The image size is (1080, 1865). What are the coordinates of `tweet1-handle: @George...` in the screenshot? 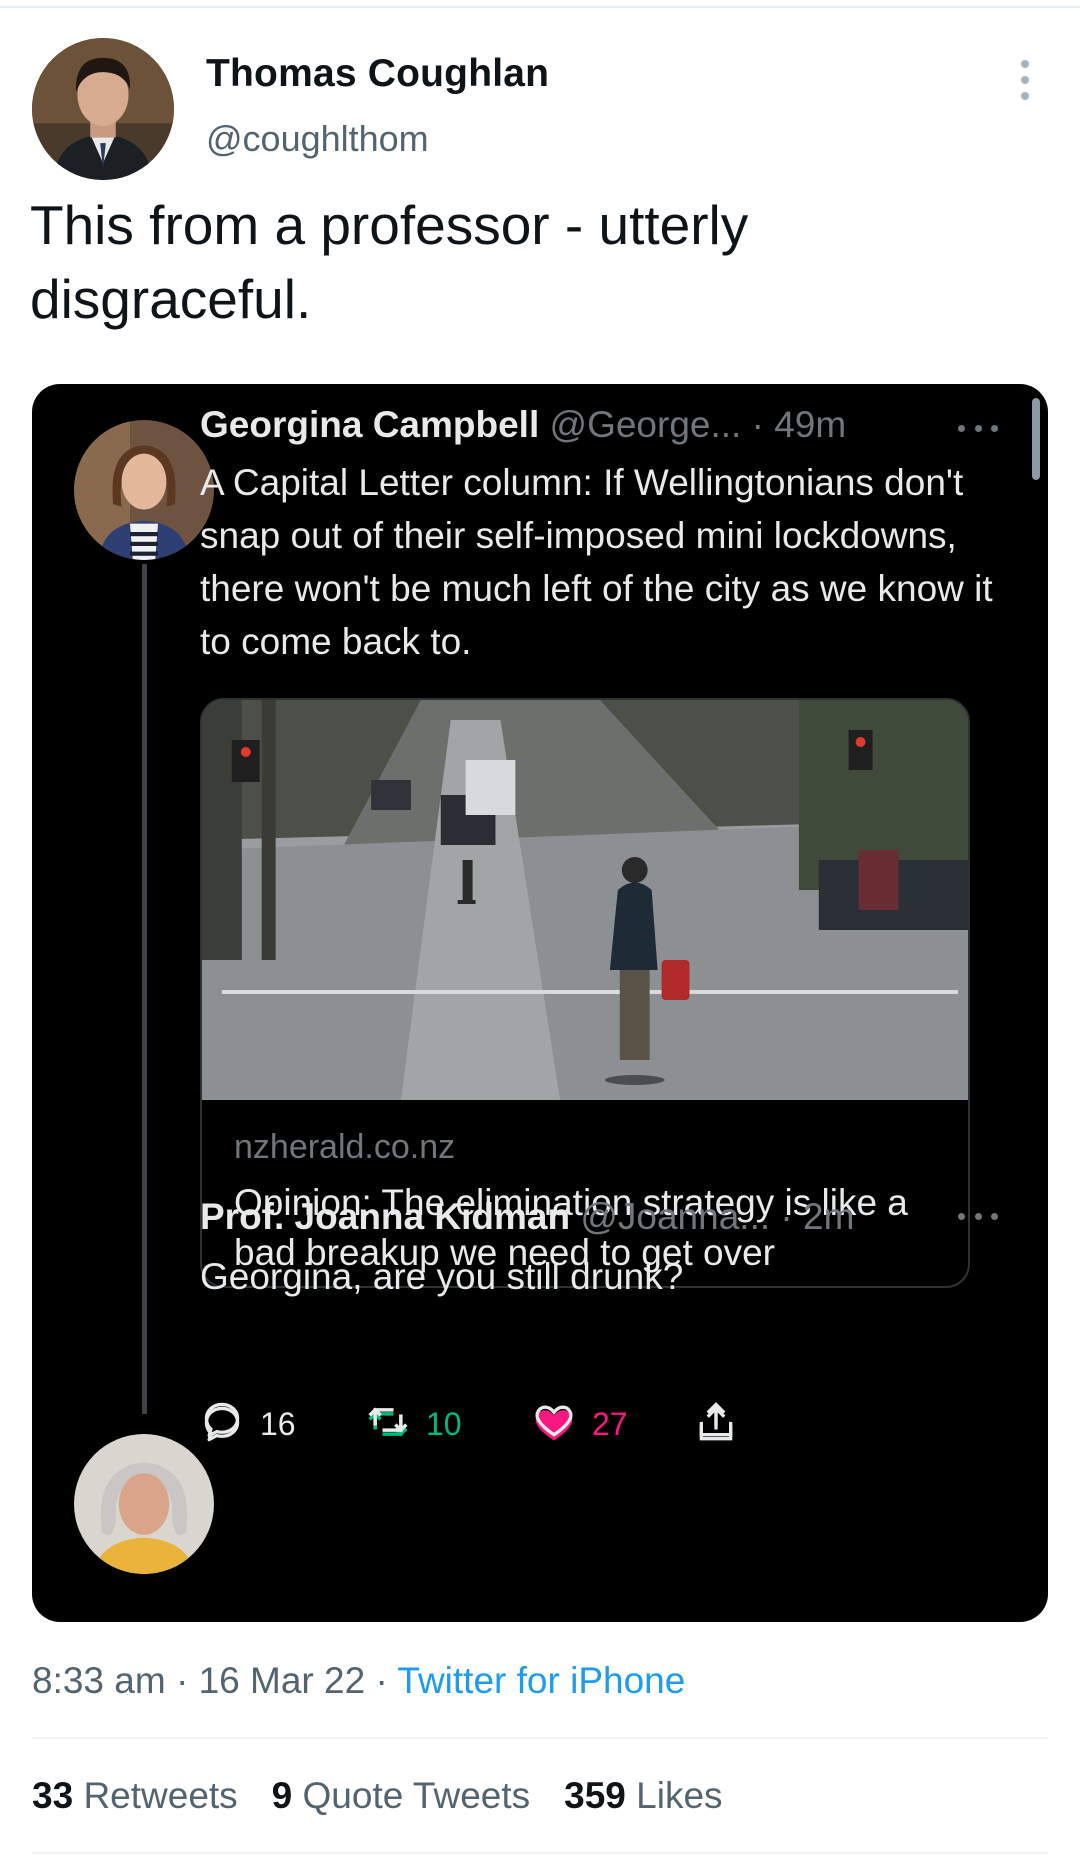 It's located at (646, 424).